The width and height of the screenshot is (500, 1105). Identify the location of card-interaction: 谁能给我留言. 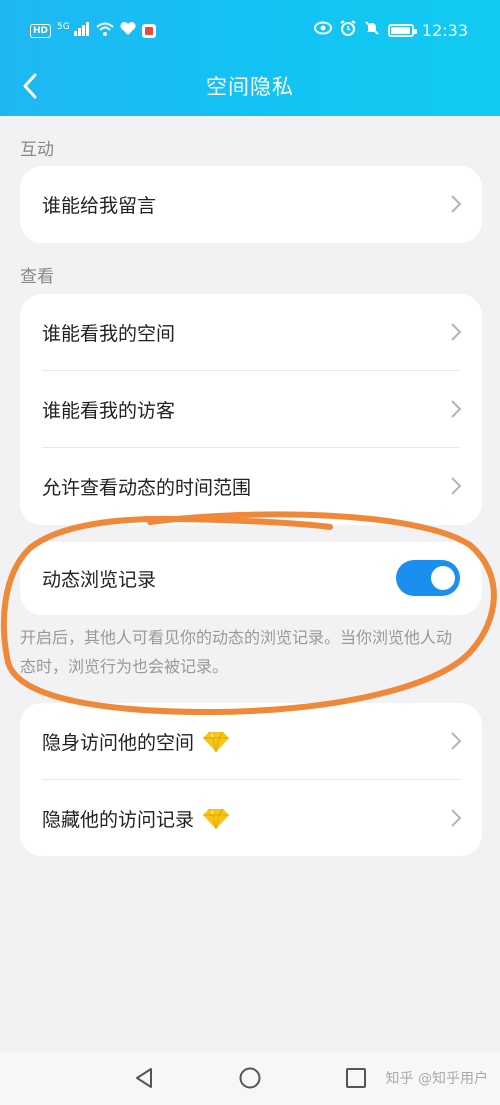
(251, 204).